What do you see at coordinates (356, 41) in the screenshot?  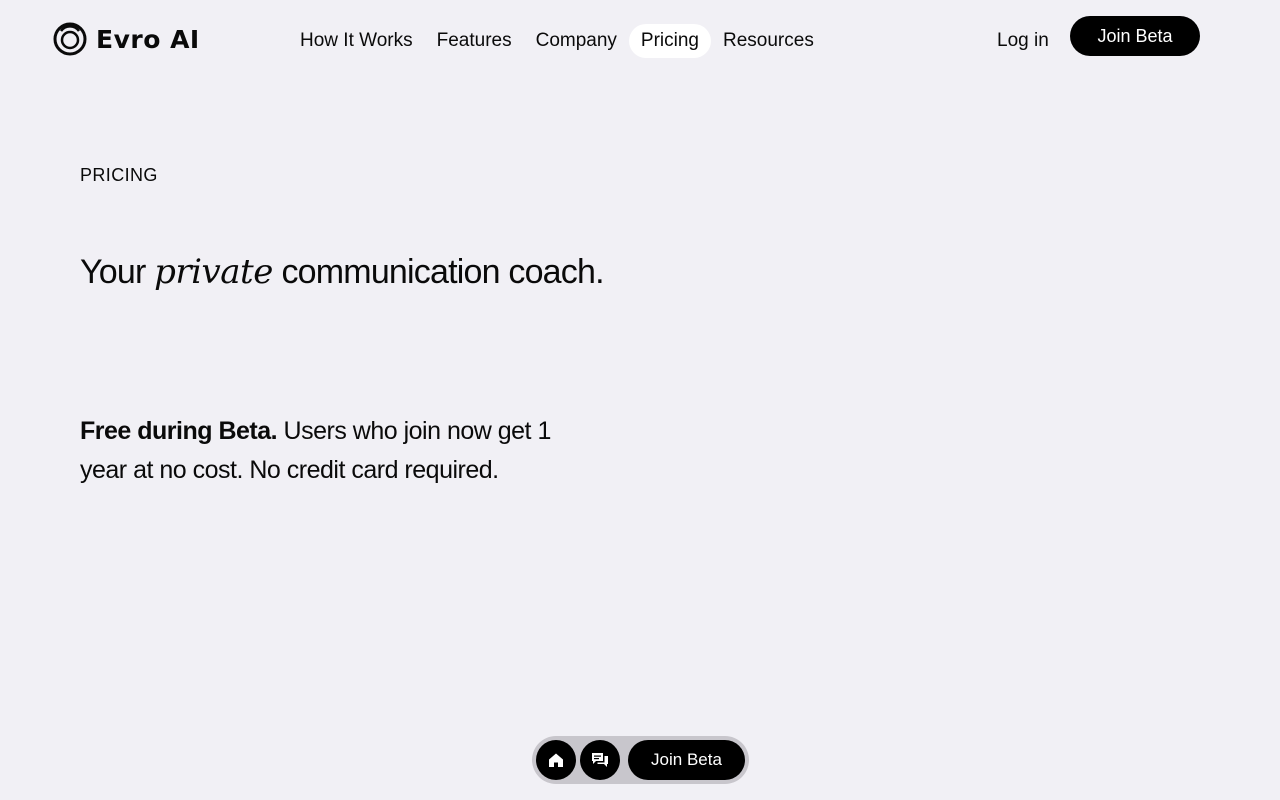 I see `nav-item-how-it-works: How It Works` at bounding box center [356, 41].